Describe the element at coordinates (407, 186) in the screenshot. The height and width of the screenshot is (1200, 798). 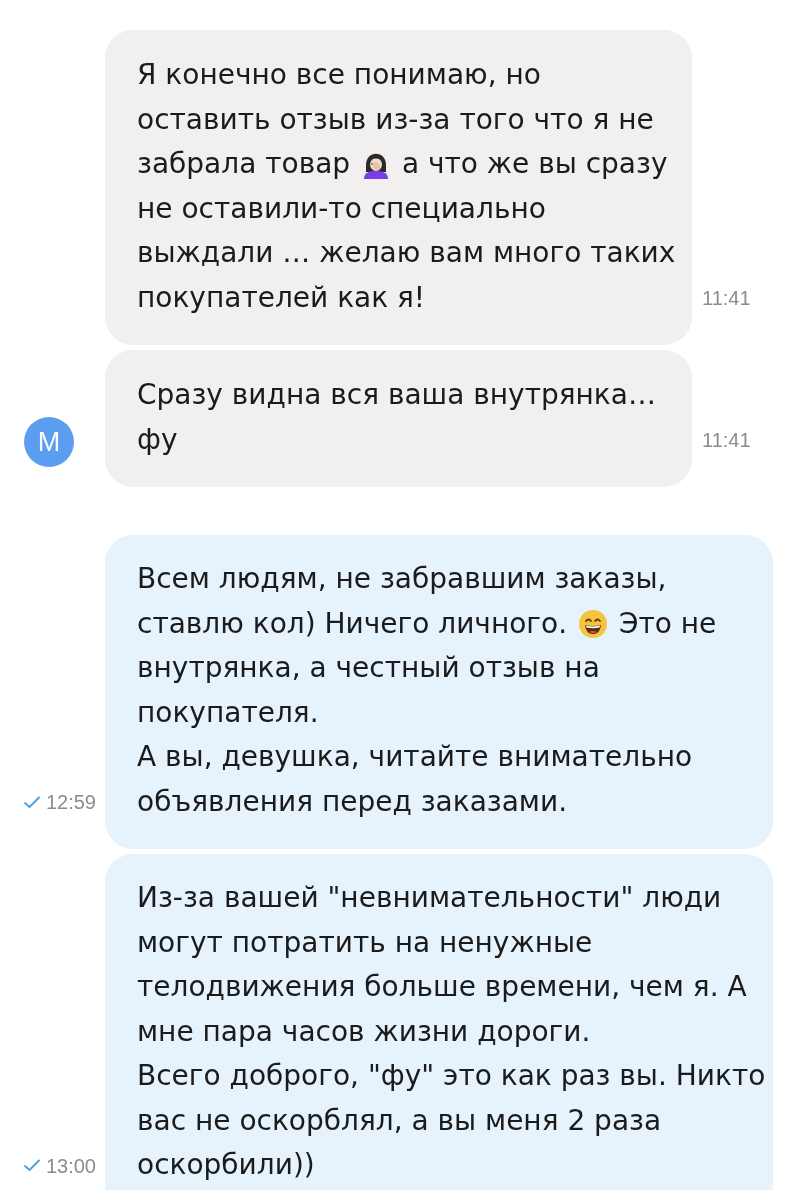
I see `message-text: Я конечно все понимаю, но оставить отзыв из-за того что я не забрала товар а что же вы сразу не оставили-то специально выждали … желаю вам много таких покупателей как я!` at that location.